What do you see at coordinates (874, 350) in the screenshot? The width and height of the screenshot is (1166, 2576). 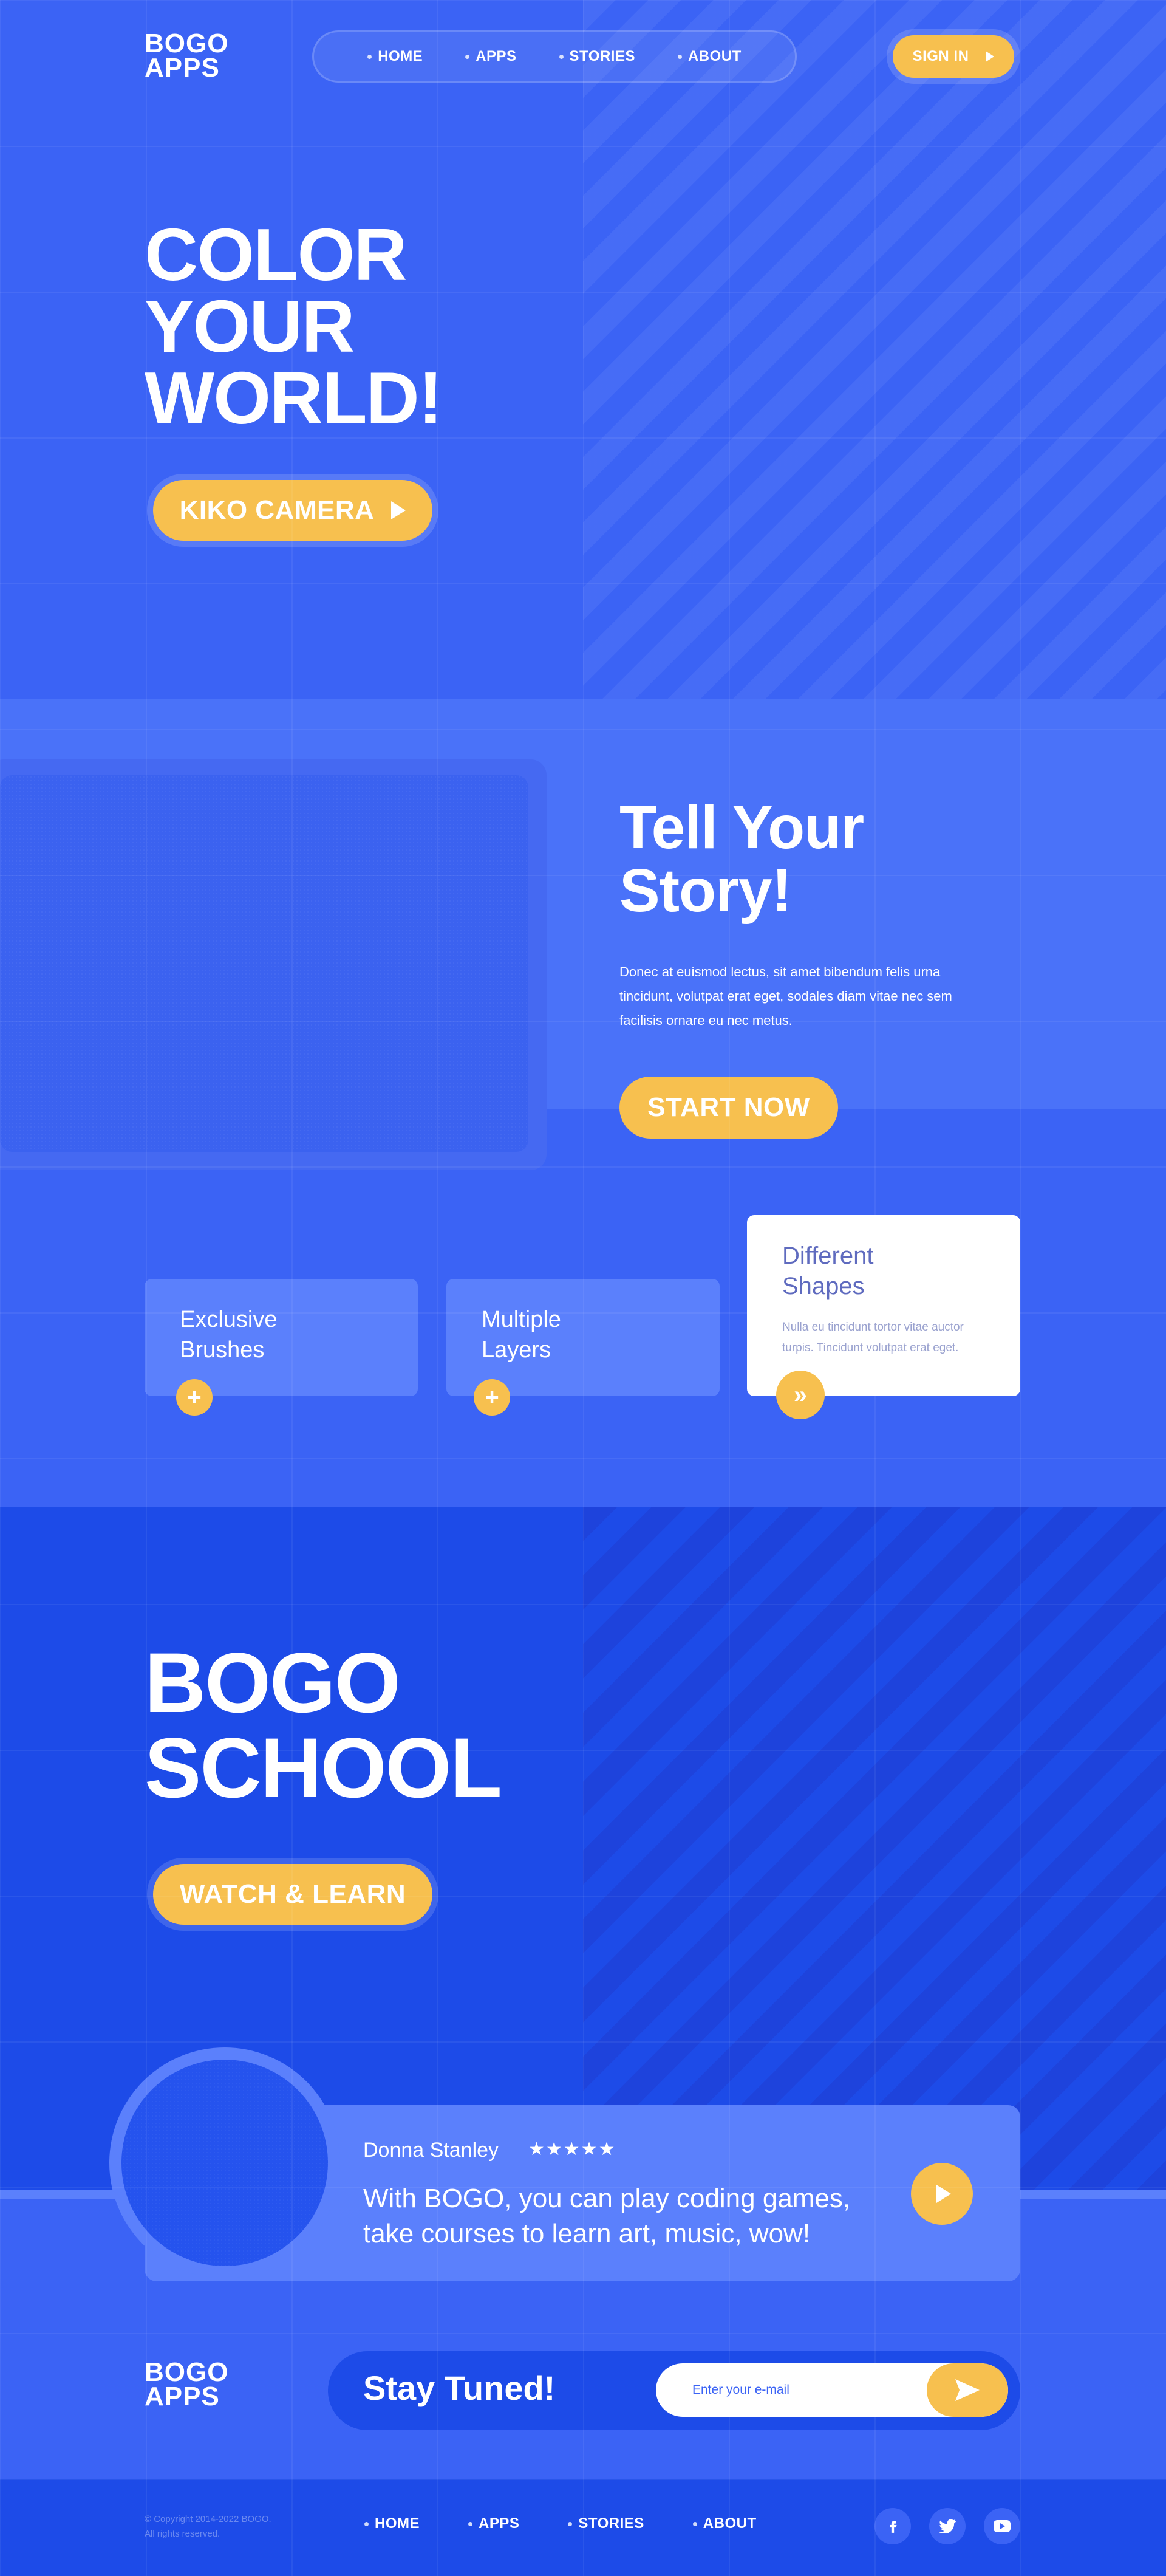 I see `hero-stripes` at bounding box center [874, 350].